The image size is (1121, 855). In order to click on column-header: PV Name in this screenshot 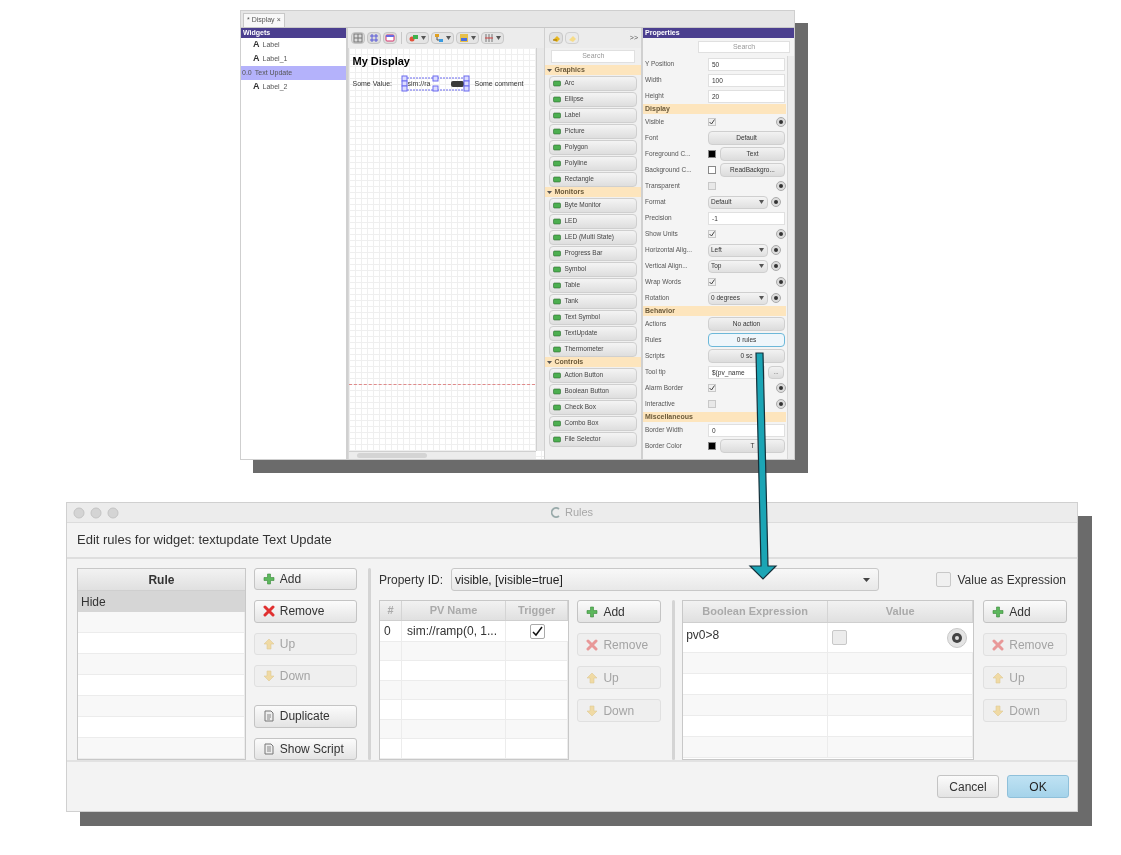, I will do `click(454, 611)`.